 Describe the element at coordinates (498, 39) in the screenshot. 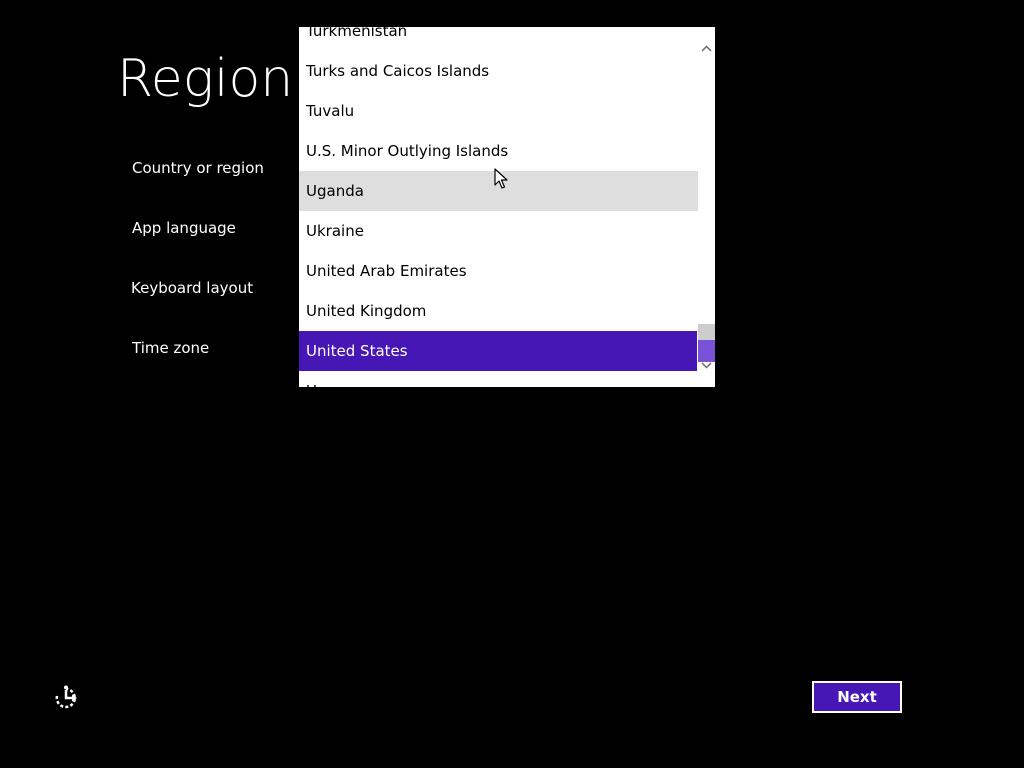

I see `country-option: Turkmenistan` at that location.